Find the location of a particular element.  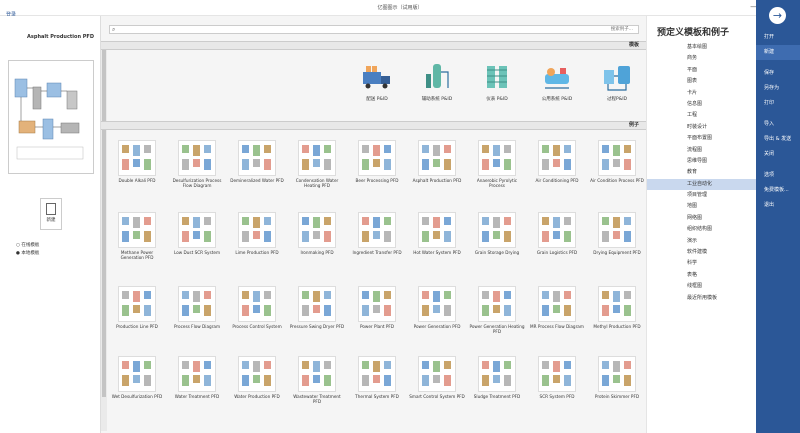

templates-header: 模板 is located at coordinates (374, 45).